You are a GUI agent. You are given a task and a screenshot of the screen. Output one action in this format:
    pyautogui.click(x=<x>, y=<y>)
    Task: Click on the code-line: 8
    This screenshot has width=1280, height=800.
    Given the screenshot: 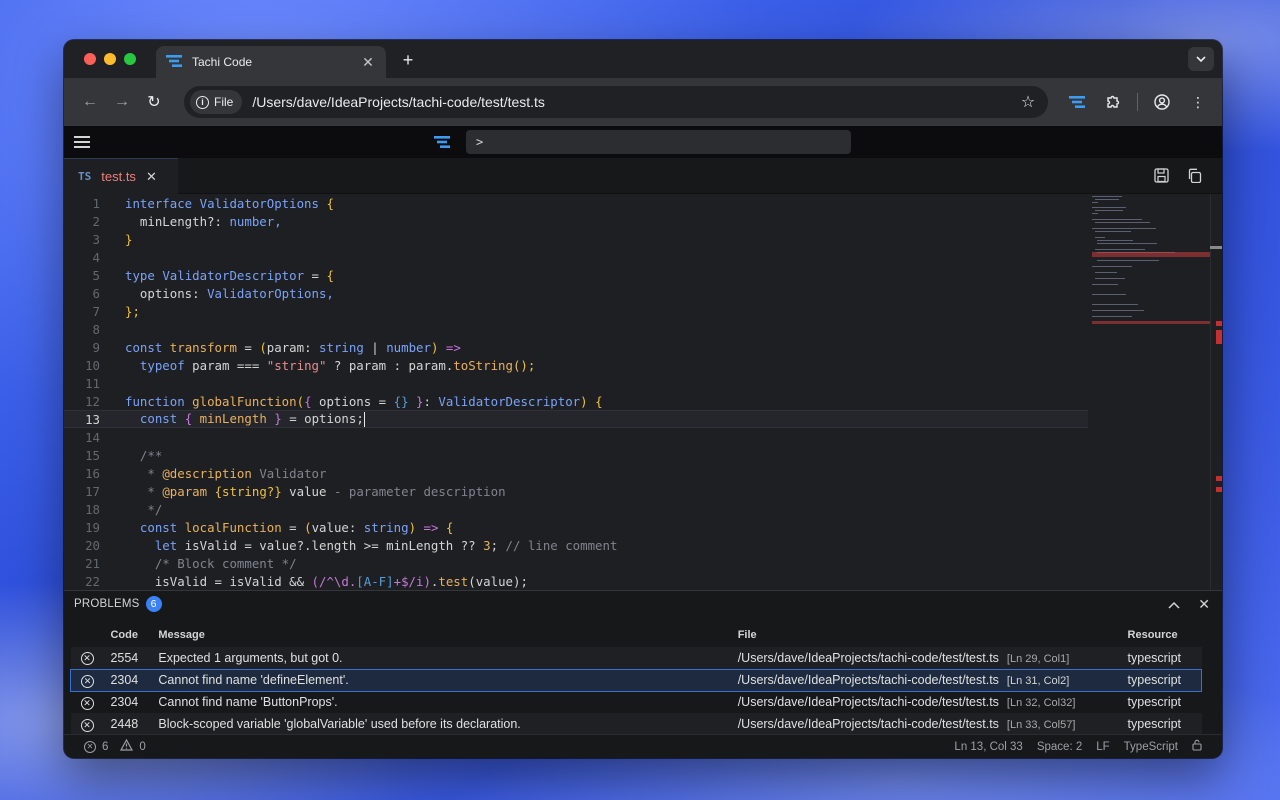 What is the action you would take?
    pyautogui.click(x=576, y=329)
    